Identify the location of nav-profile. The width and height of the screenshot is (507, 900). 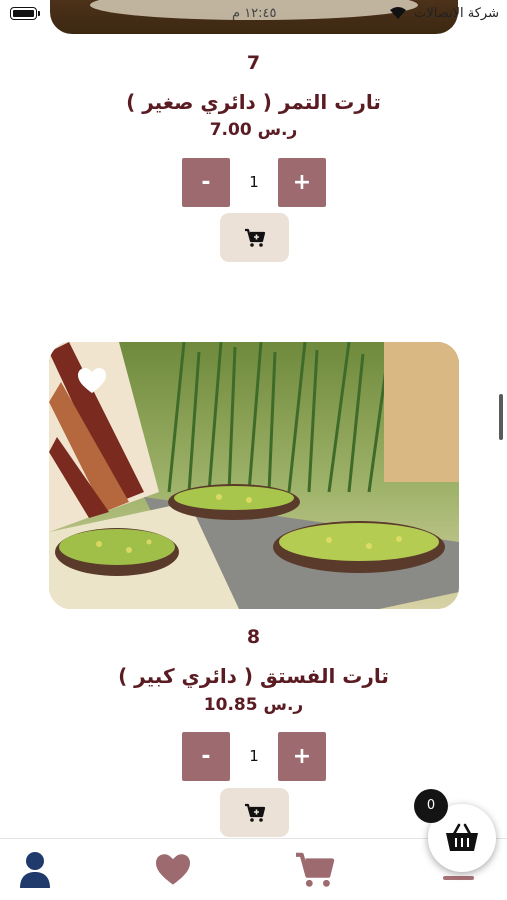
(35, 869).